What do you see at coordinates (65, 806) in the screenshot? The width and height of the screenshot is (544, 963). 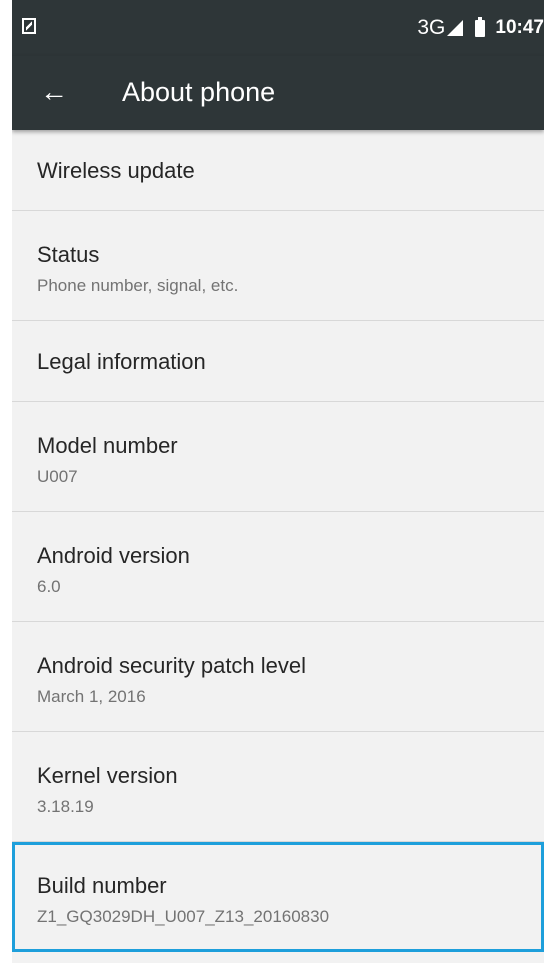 I see `item-value: 3.18.19` at bounding box center [65, 806].